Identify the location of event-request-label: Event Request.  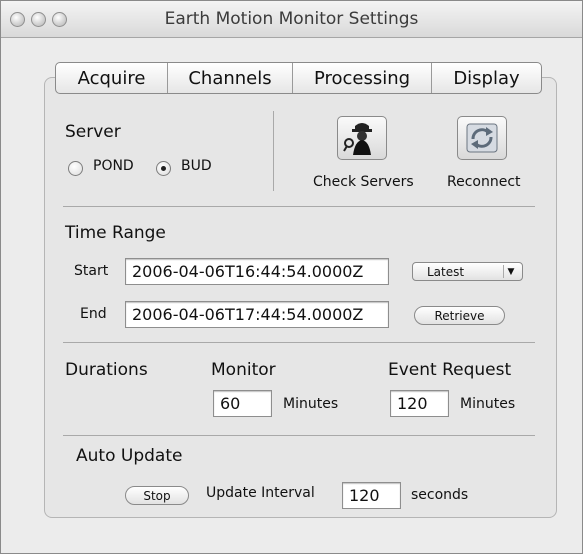
(450, 370).